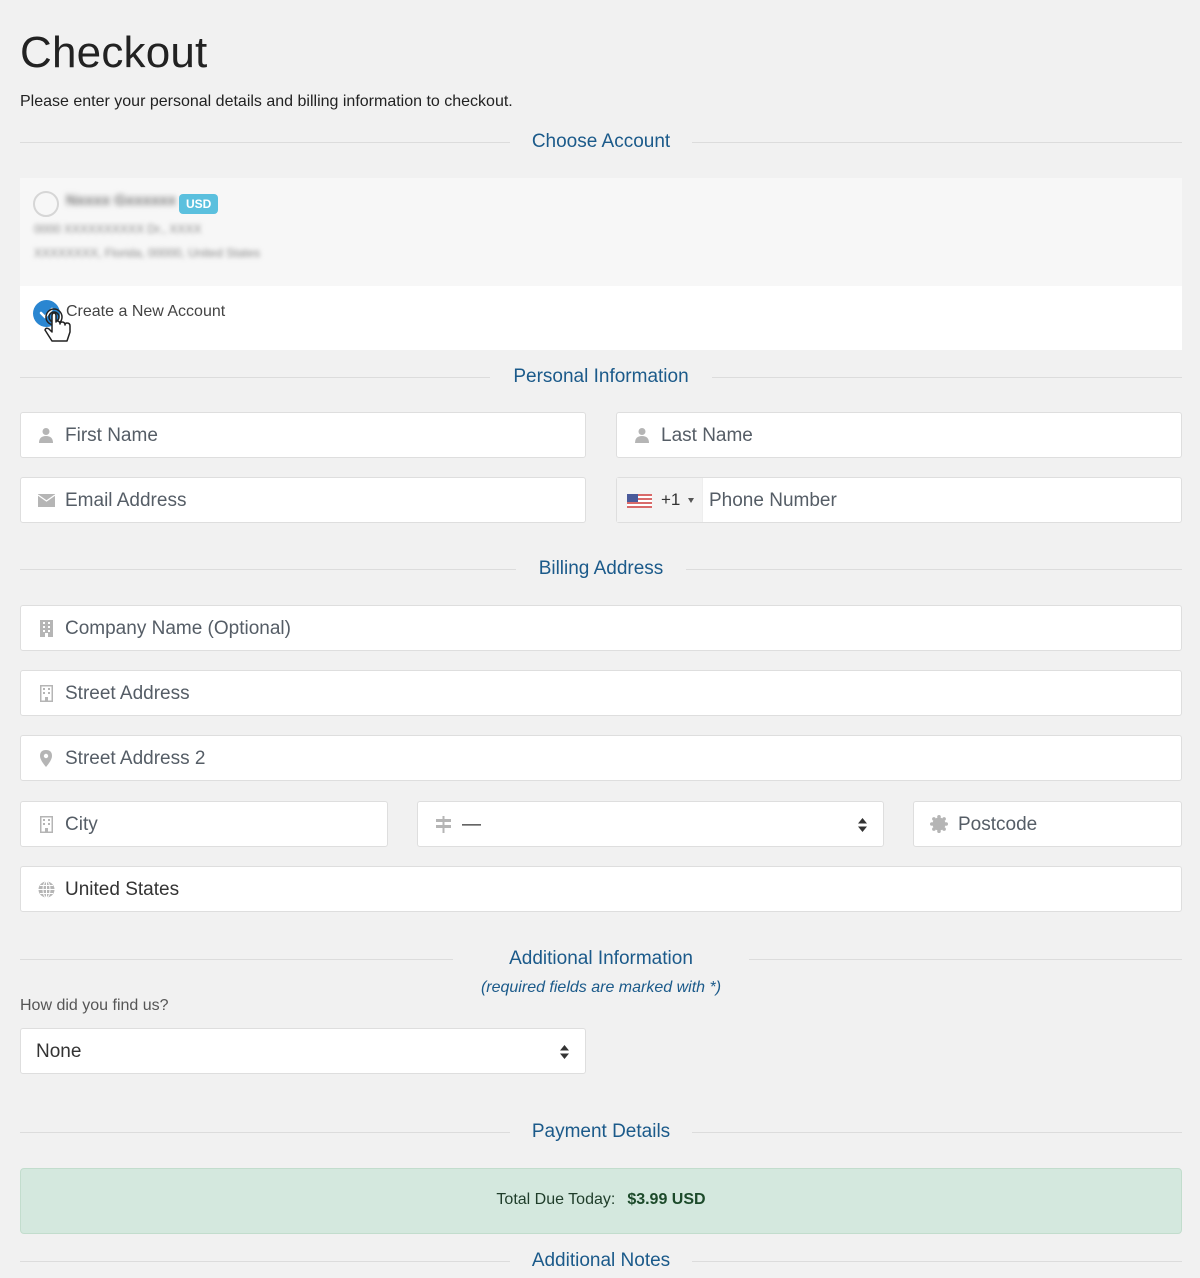 The image size is (1200, 1278). What do you see at coordinates (639, 501) in the screenshot?
I see `us-flag-icon` at bounding box center [639, 501].